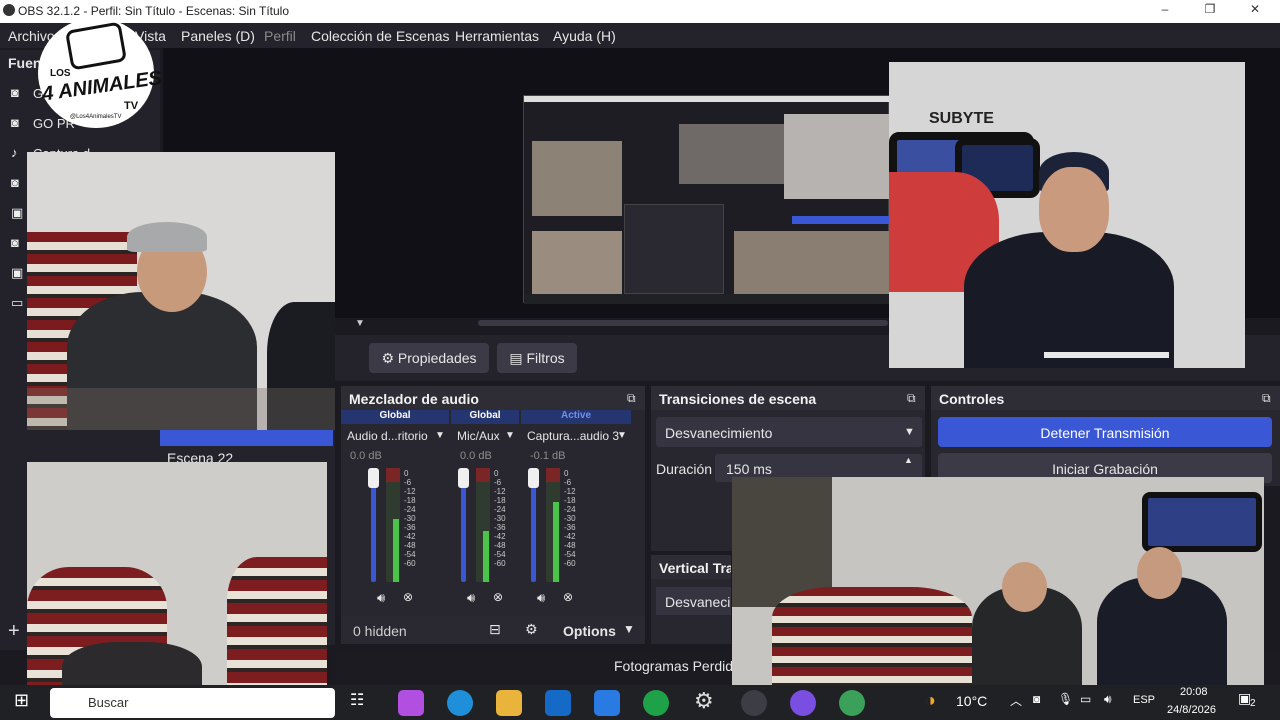 Image resolution: width=1280 pixels, height=720 pixels. Describe the element at coordinates (789, 432) in the screenshot. I see `transition-select: Desvanecimiento ▼` at that location.